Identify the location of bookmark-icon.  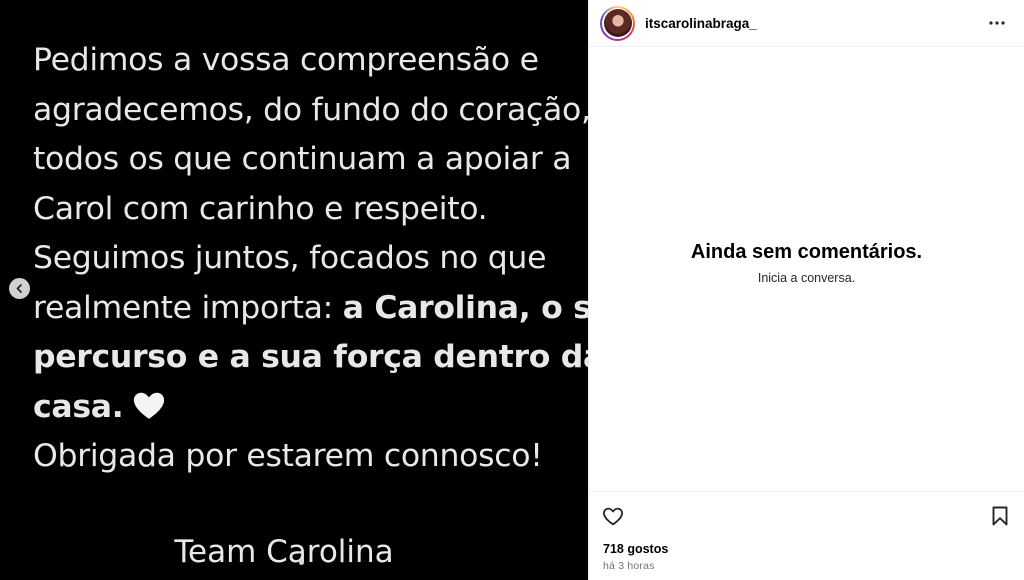
(1000, 516).